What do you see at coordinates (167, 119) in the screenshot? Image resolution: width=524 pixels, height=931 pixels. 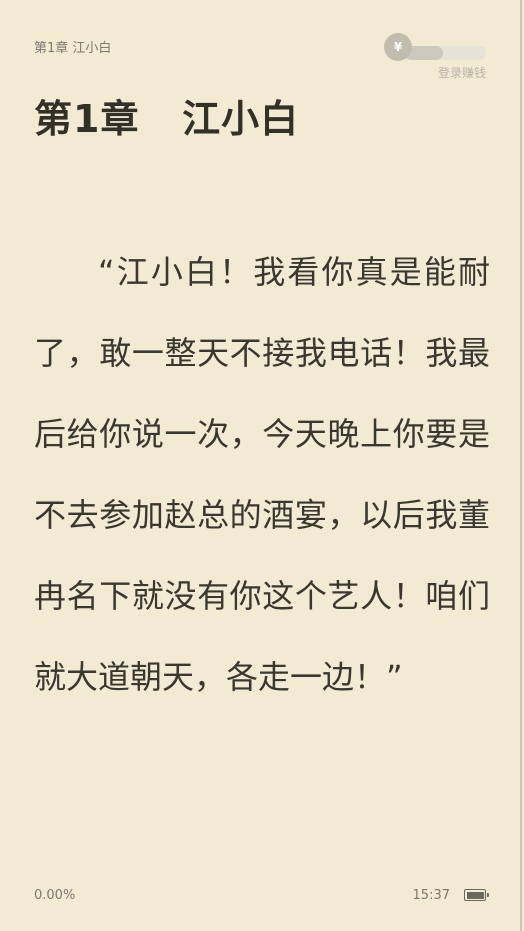 I see `chapter-title: 第1章 江小白` at bounding box center [167, 119].